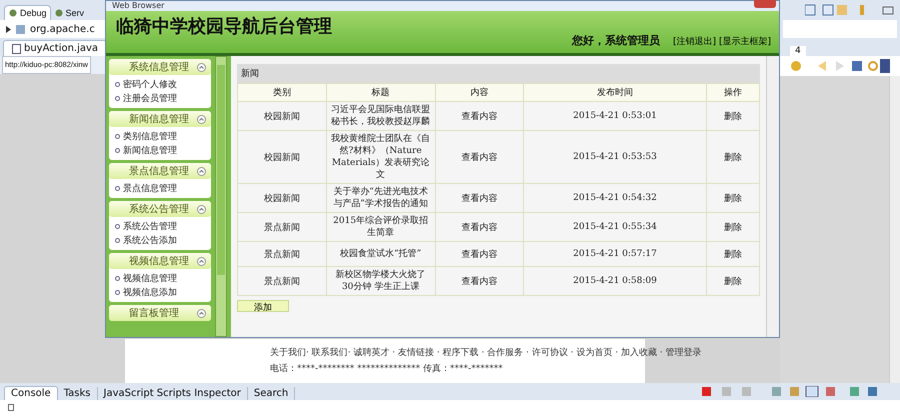 The width and height of the screenshot is (900, 416). I want to click on table-cell: 2015年综合评价录取招生简章, so click(381, 227).